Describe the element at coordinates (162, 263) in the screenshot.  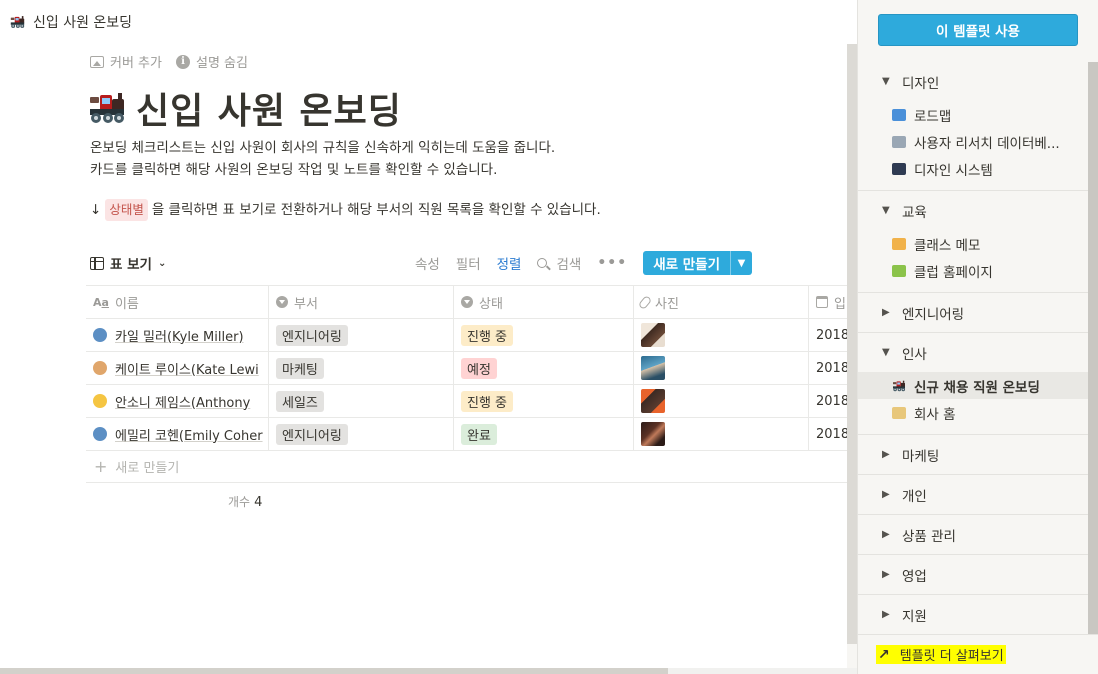
I see `chevron-down-icon: ⌄` at that location.